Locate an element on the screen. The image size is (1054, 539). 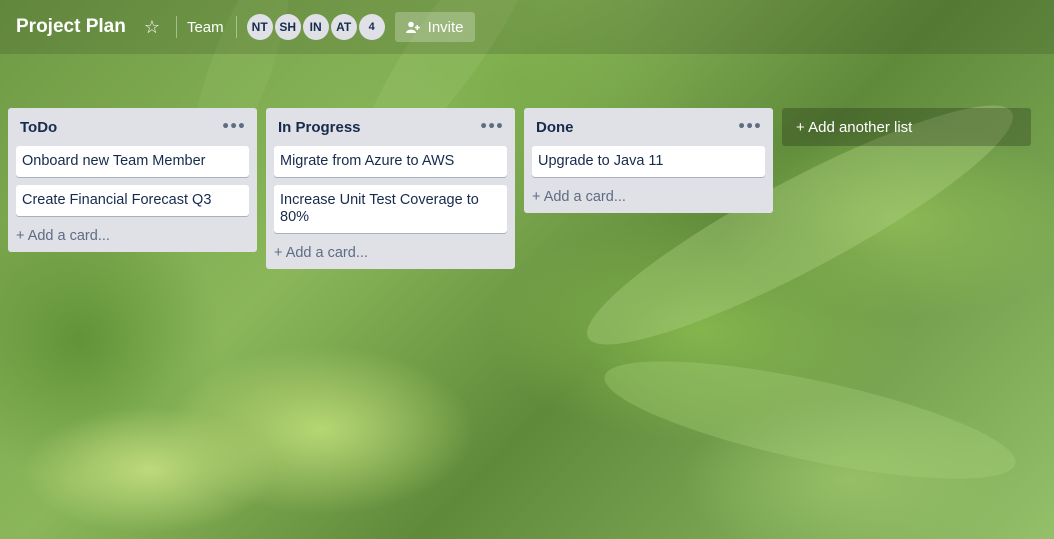
list-title: ToDo is located at coordinates (38, 127).